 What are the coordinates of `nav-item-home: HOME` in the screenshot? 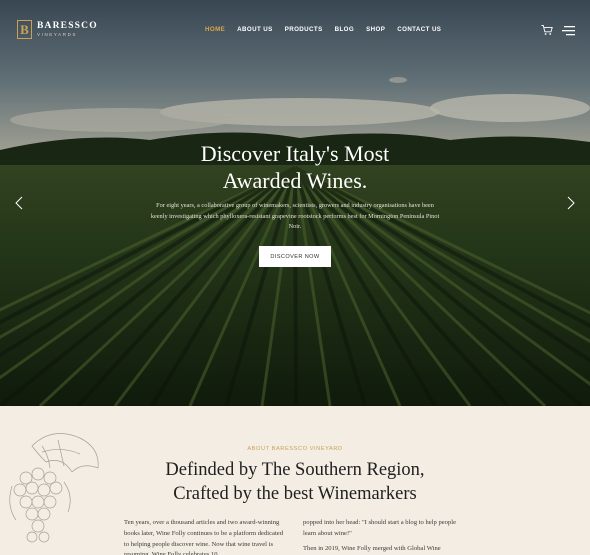 It's located at (215, 29).